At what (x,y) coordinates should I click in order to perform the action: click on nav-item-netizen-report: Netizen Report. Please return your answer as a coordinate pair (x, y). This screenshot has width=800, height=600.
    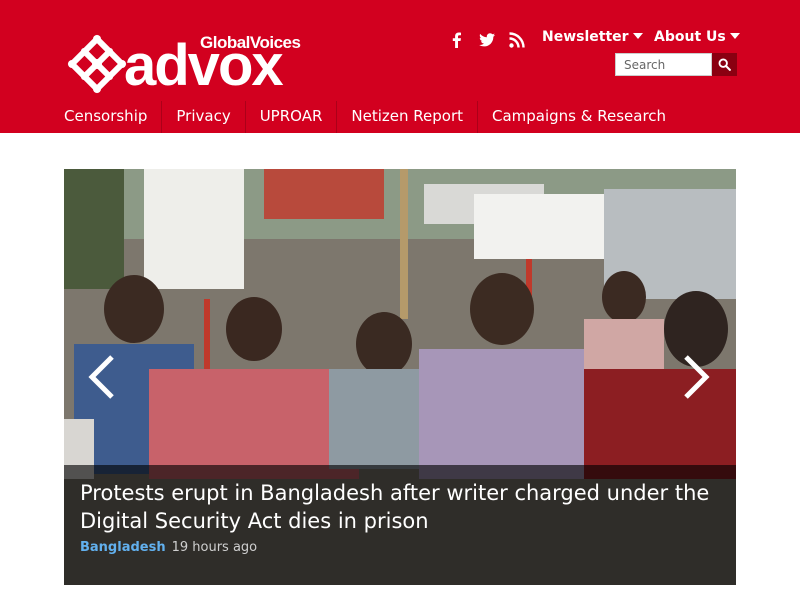
    Looking at the image, I should click on (406, 117).